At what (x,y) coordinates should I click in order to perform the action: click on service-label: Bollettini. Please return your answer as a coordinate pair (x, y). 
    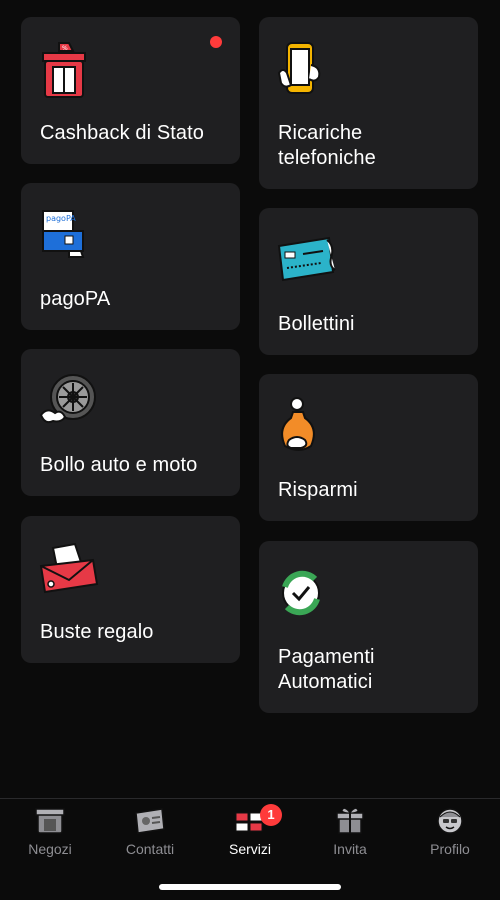
    Looking at the image, I should click on (316, 324).